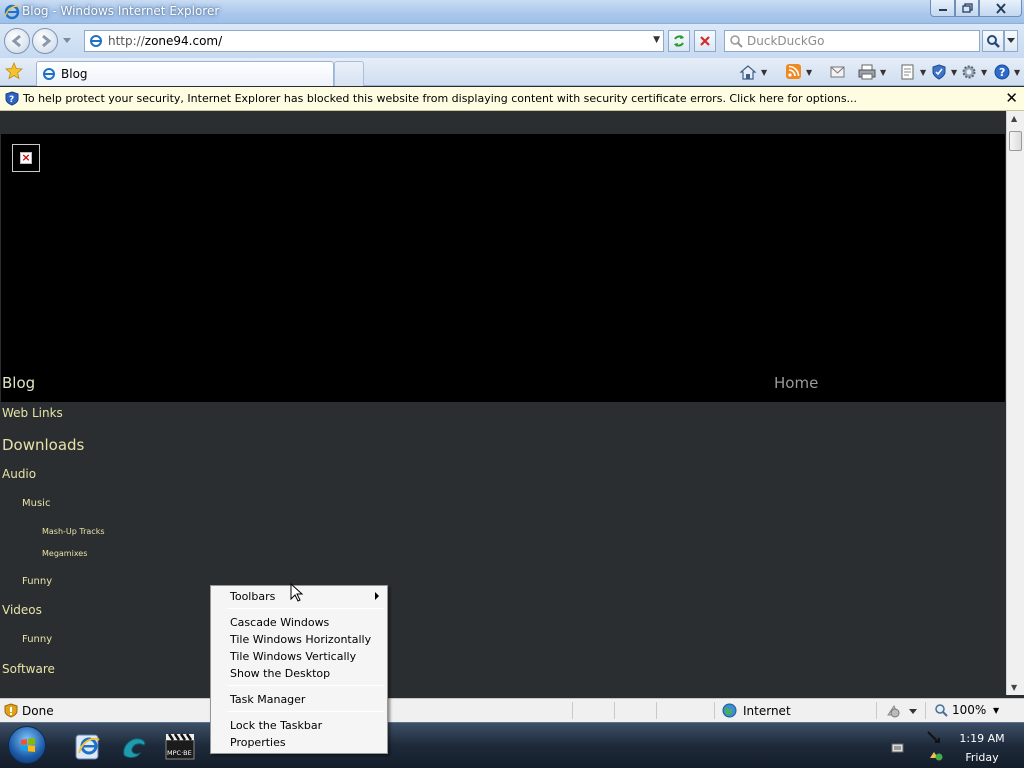 The width and height of the screenshot is (1024, 768). I want to click on nav-link-music: Music, so click(36, 503).